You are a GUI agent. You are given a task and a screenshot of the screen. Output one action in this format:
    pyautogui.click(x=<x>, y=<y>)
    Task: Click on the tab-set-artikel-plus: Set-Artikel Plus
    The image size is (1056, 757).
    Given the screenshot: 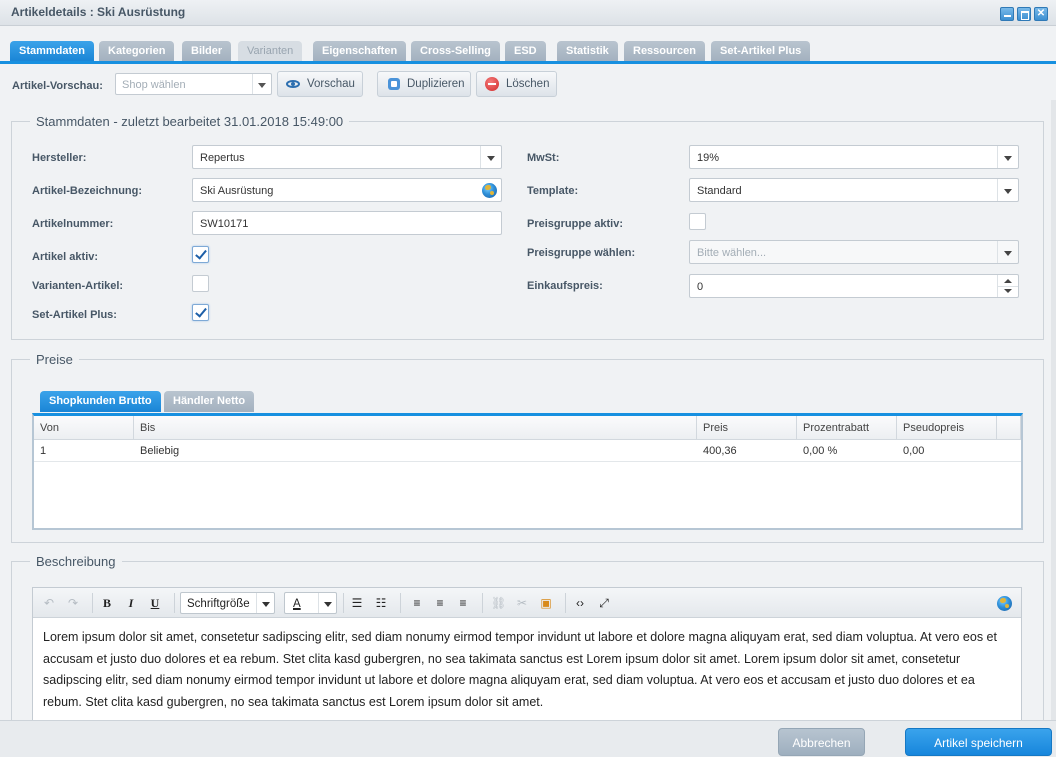 What is the action you would take?
    pyautogui.click(x=761, y=51)
    